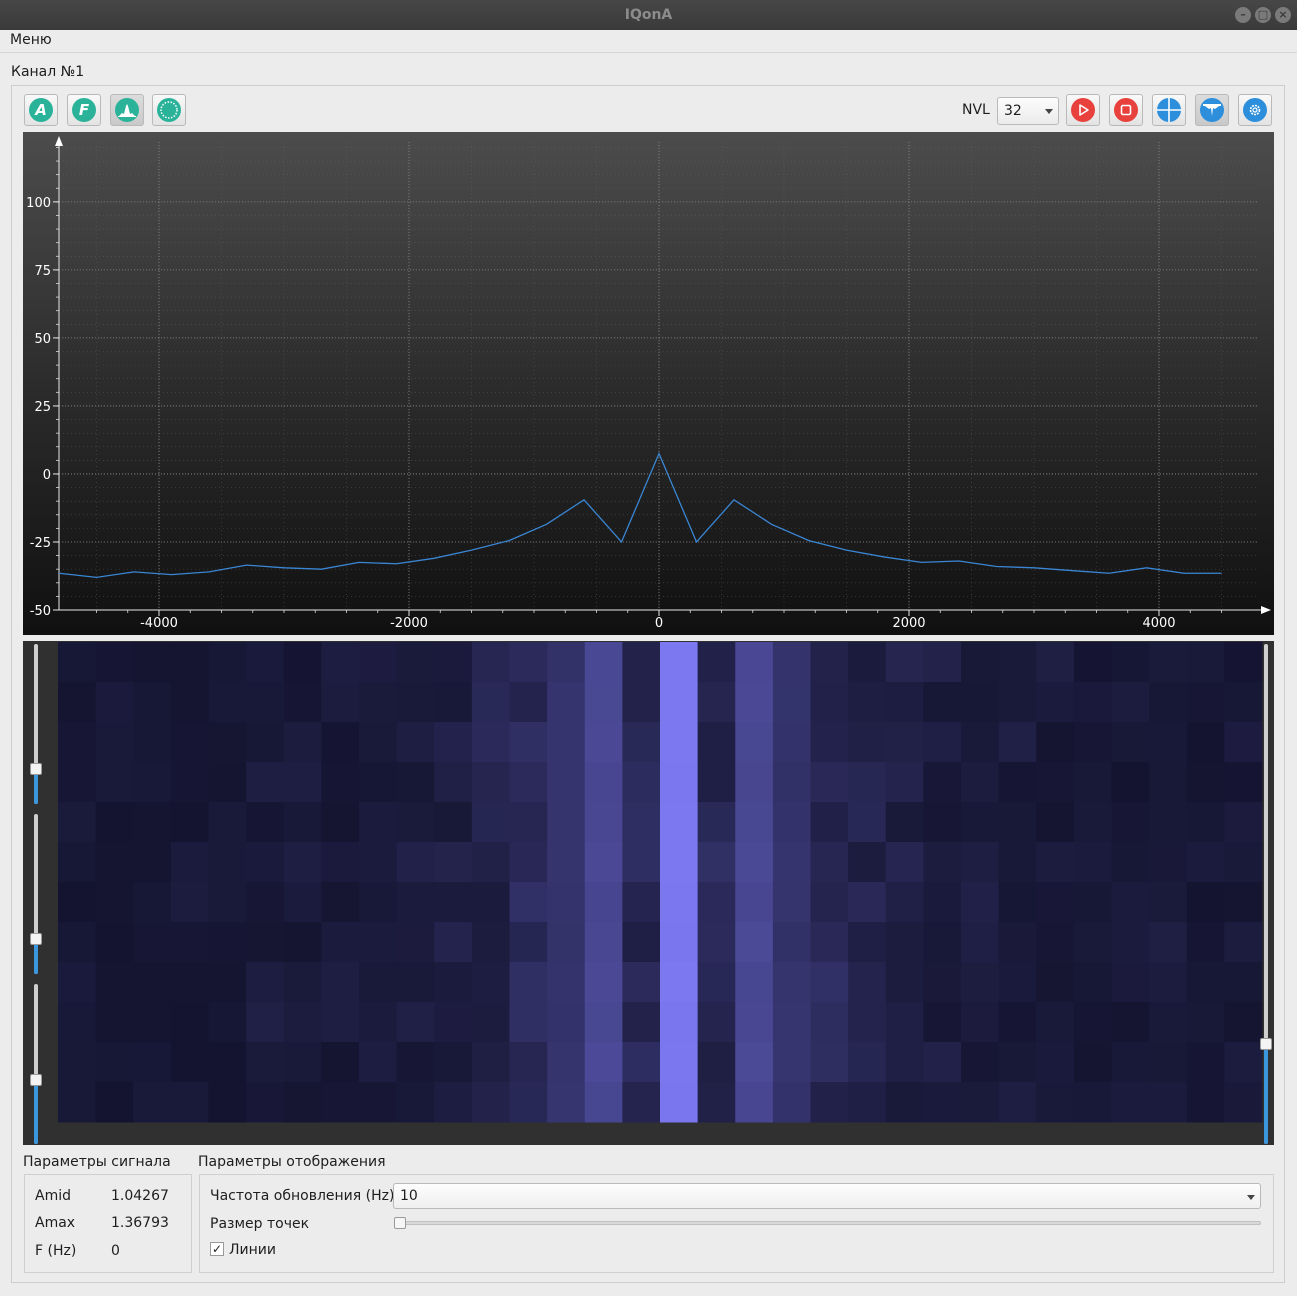  What do you see at coordinates (40, 611) in the screenshot?
I see `y-tick-label: -50` at bounding box center [40, 611].